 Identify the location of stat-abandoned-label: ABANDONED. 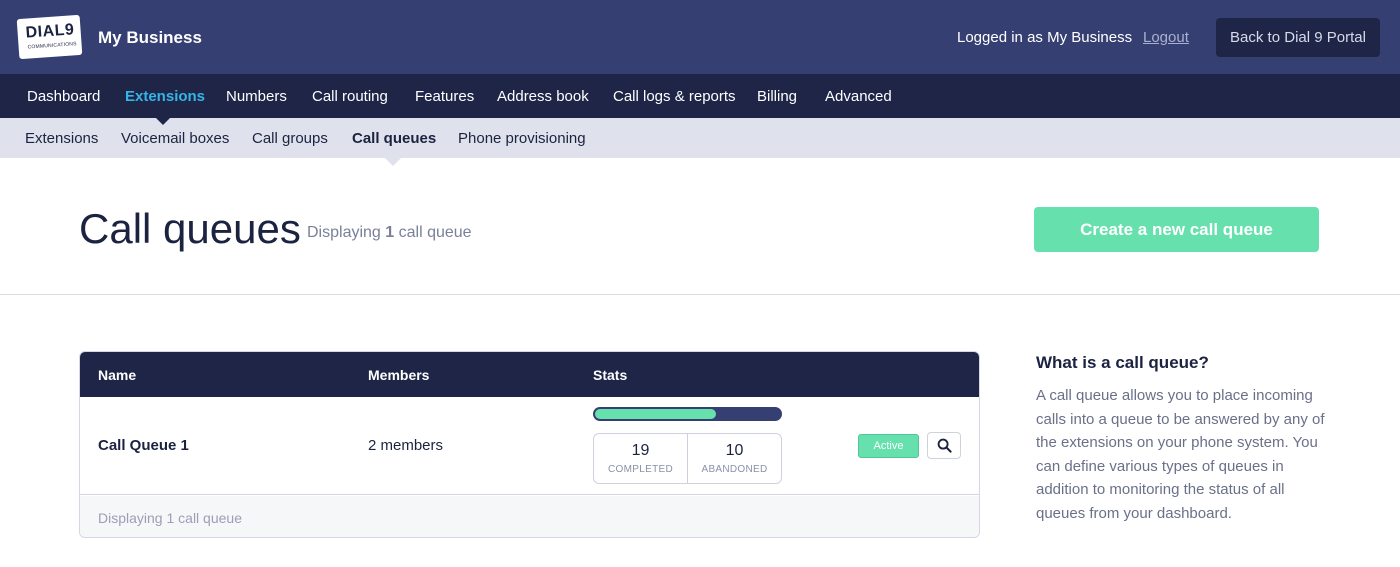
(734, 469).